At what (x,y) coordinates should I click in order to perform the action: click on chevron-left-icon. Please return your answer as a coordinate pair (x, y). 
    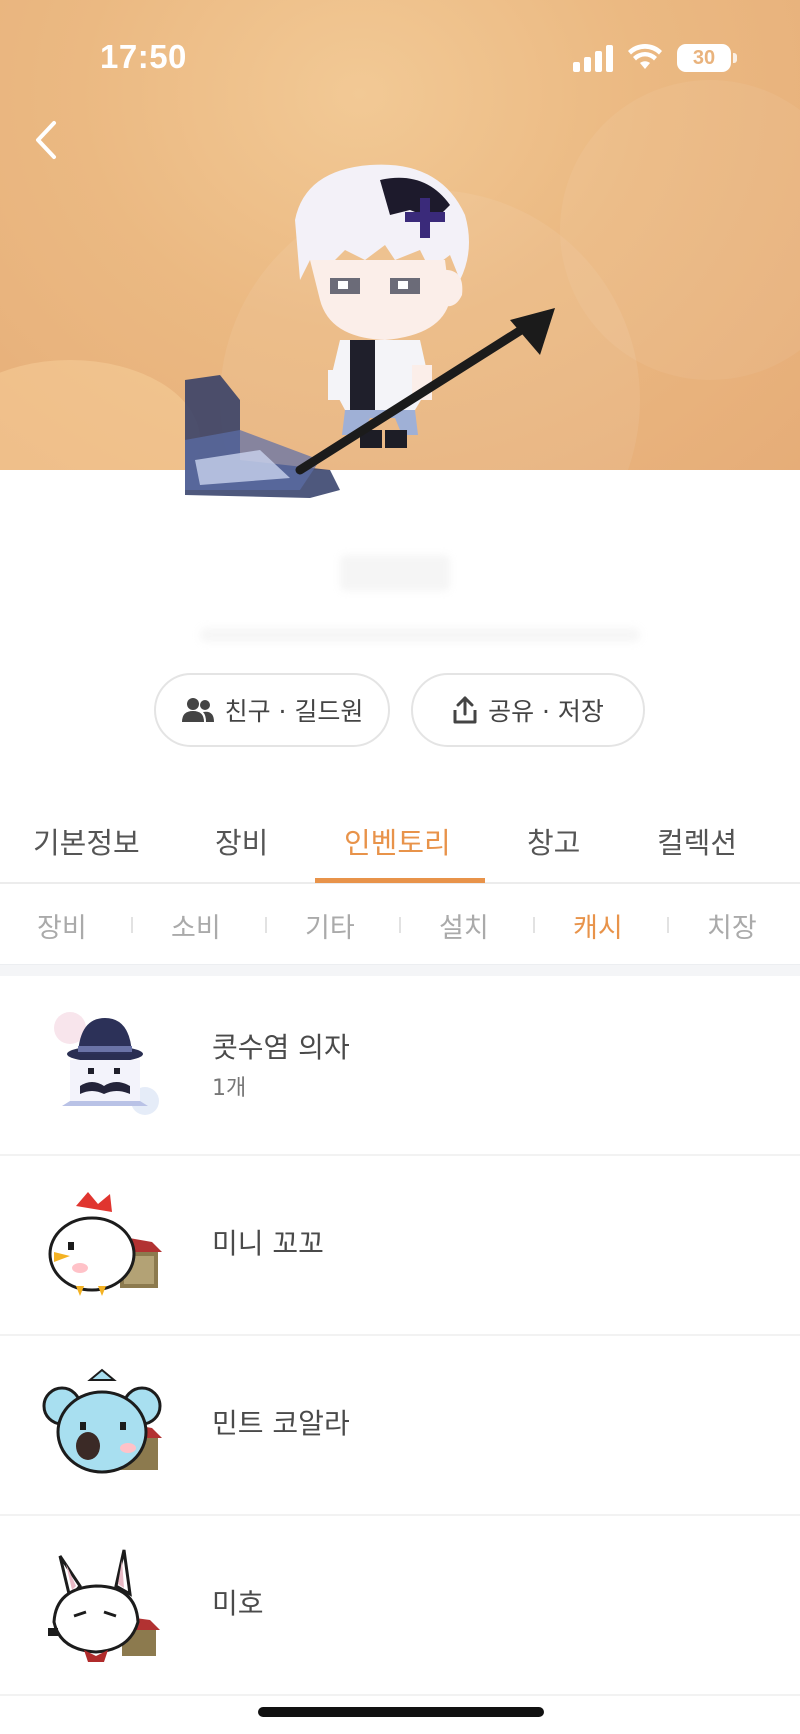
    Looking at the image, I should click on (46, 140).